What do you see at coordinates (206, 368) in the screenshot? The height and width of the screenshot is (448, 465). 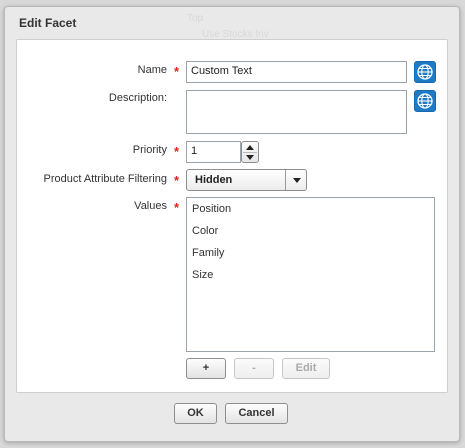 I see `add-value-button: +` at bounding box center [206, 368].